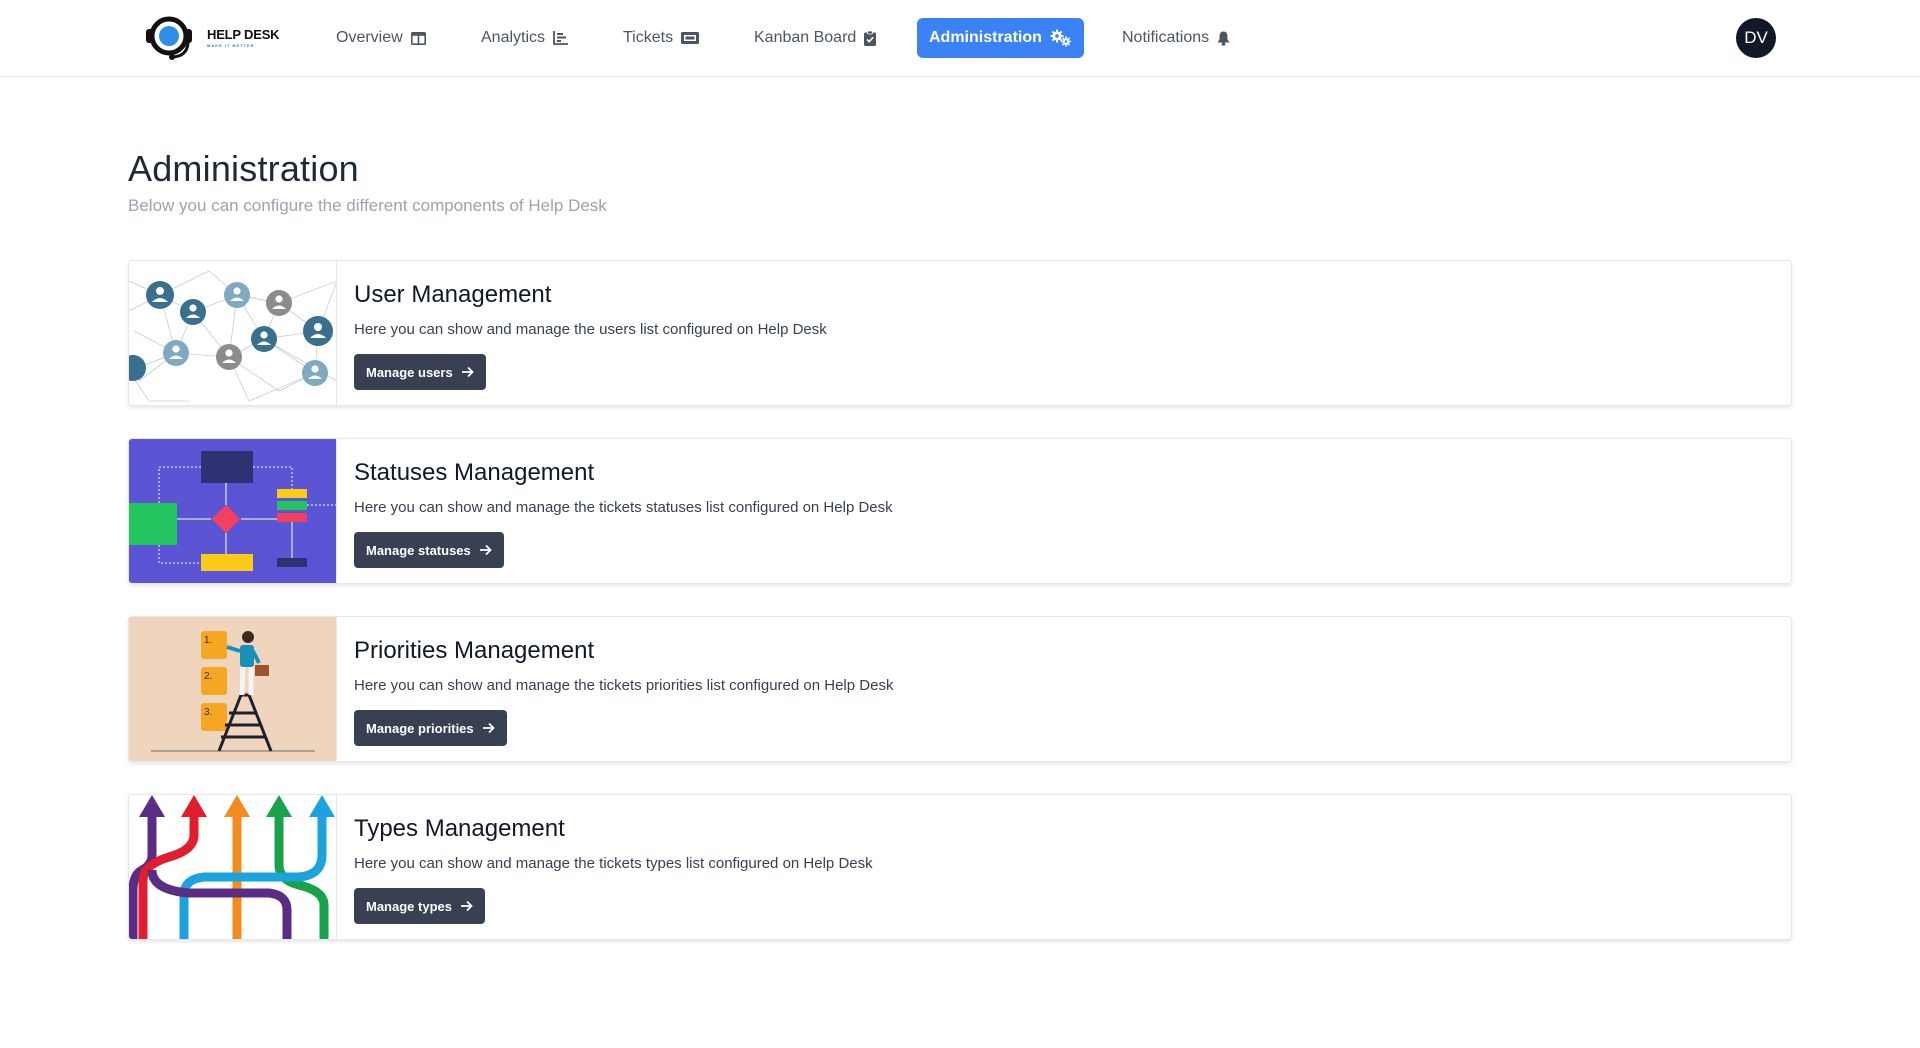  Describe the element at coordinates (561, 38) in the screenshot. I see `chart-bar-icon` at that location.